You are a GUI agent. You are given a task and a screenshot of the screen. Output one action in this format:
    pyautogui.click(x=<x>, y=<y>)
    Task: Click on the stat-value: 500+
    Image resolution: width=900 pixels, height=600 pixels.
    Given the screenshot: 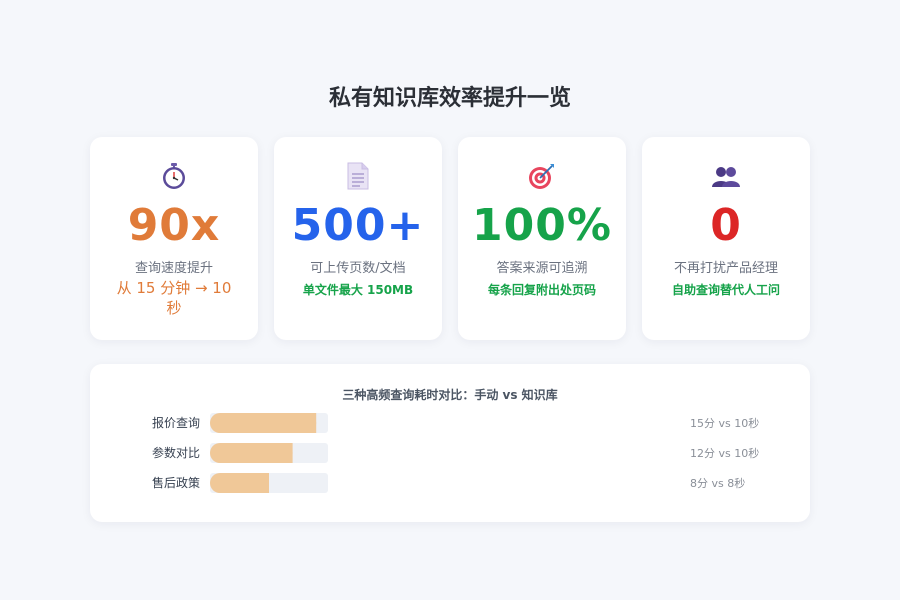 What is the action you would take?
    pyautogui.click(x=358, y=225)
    